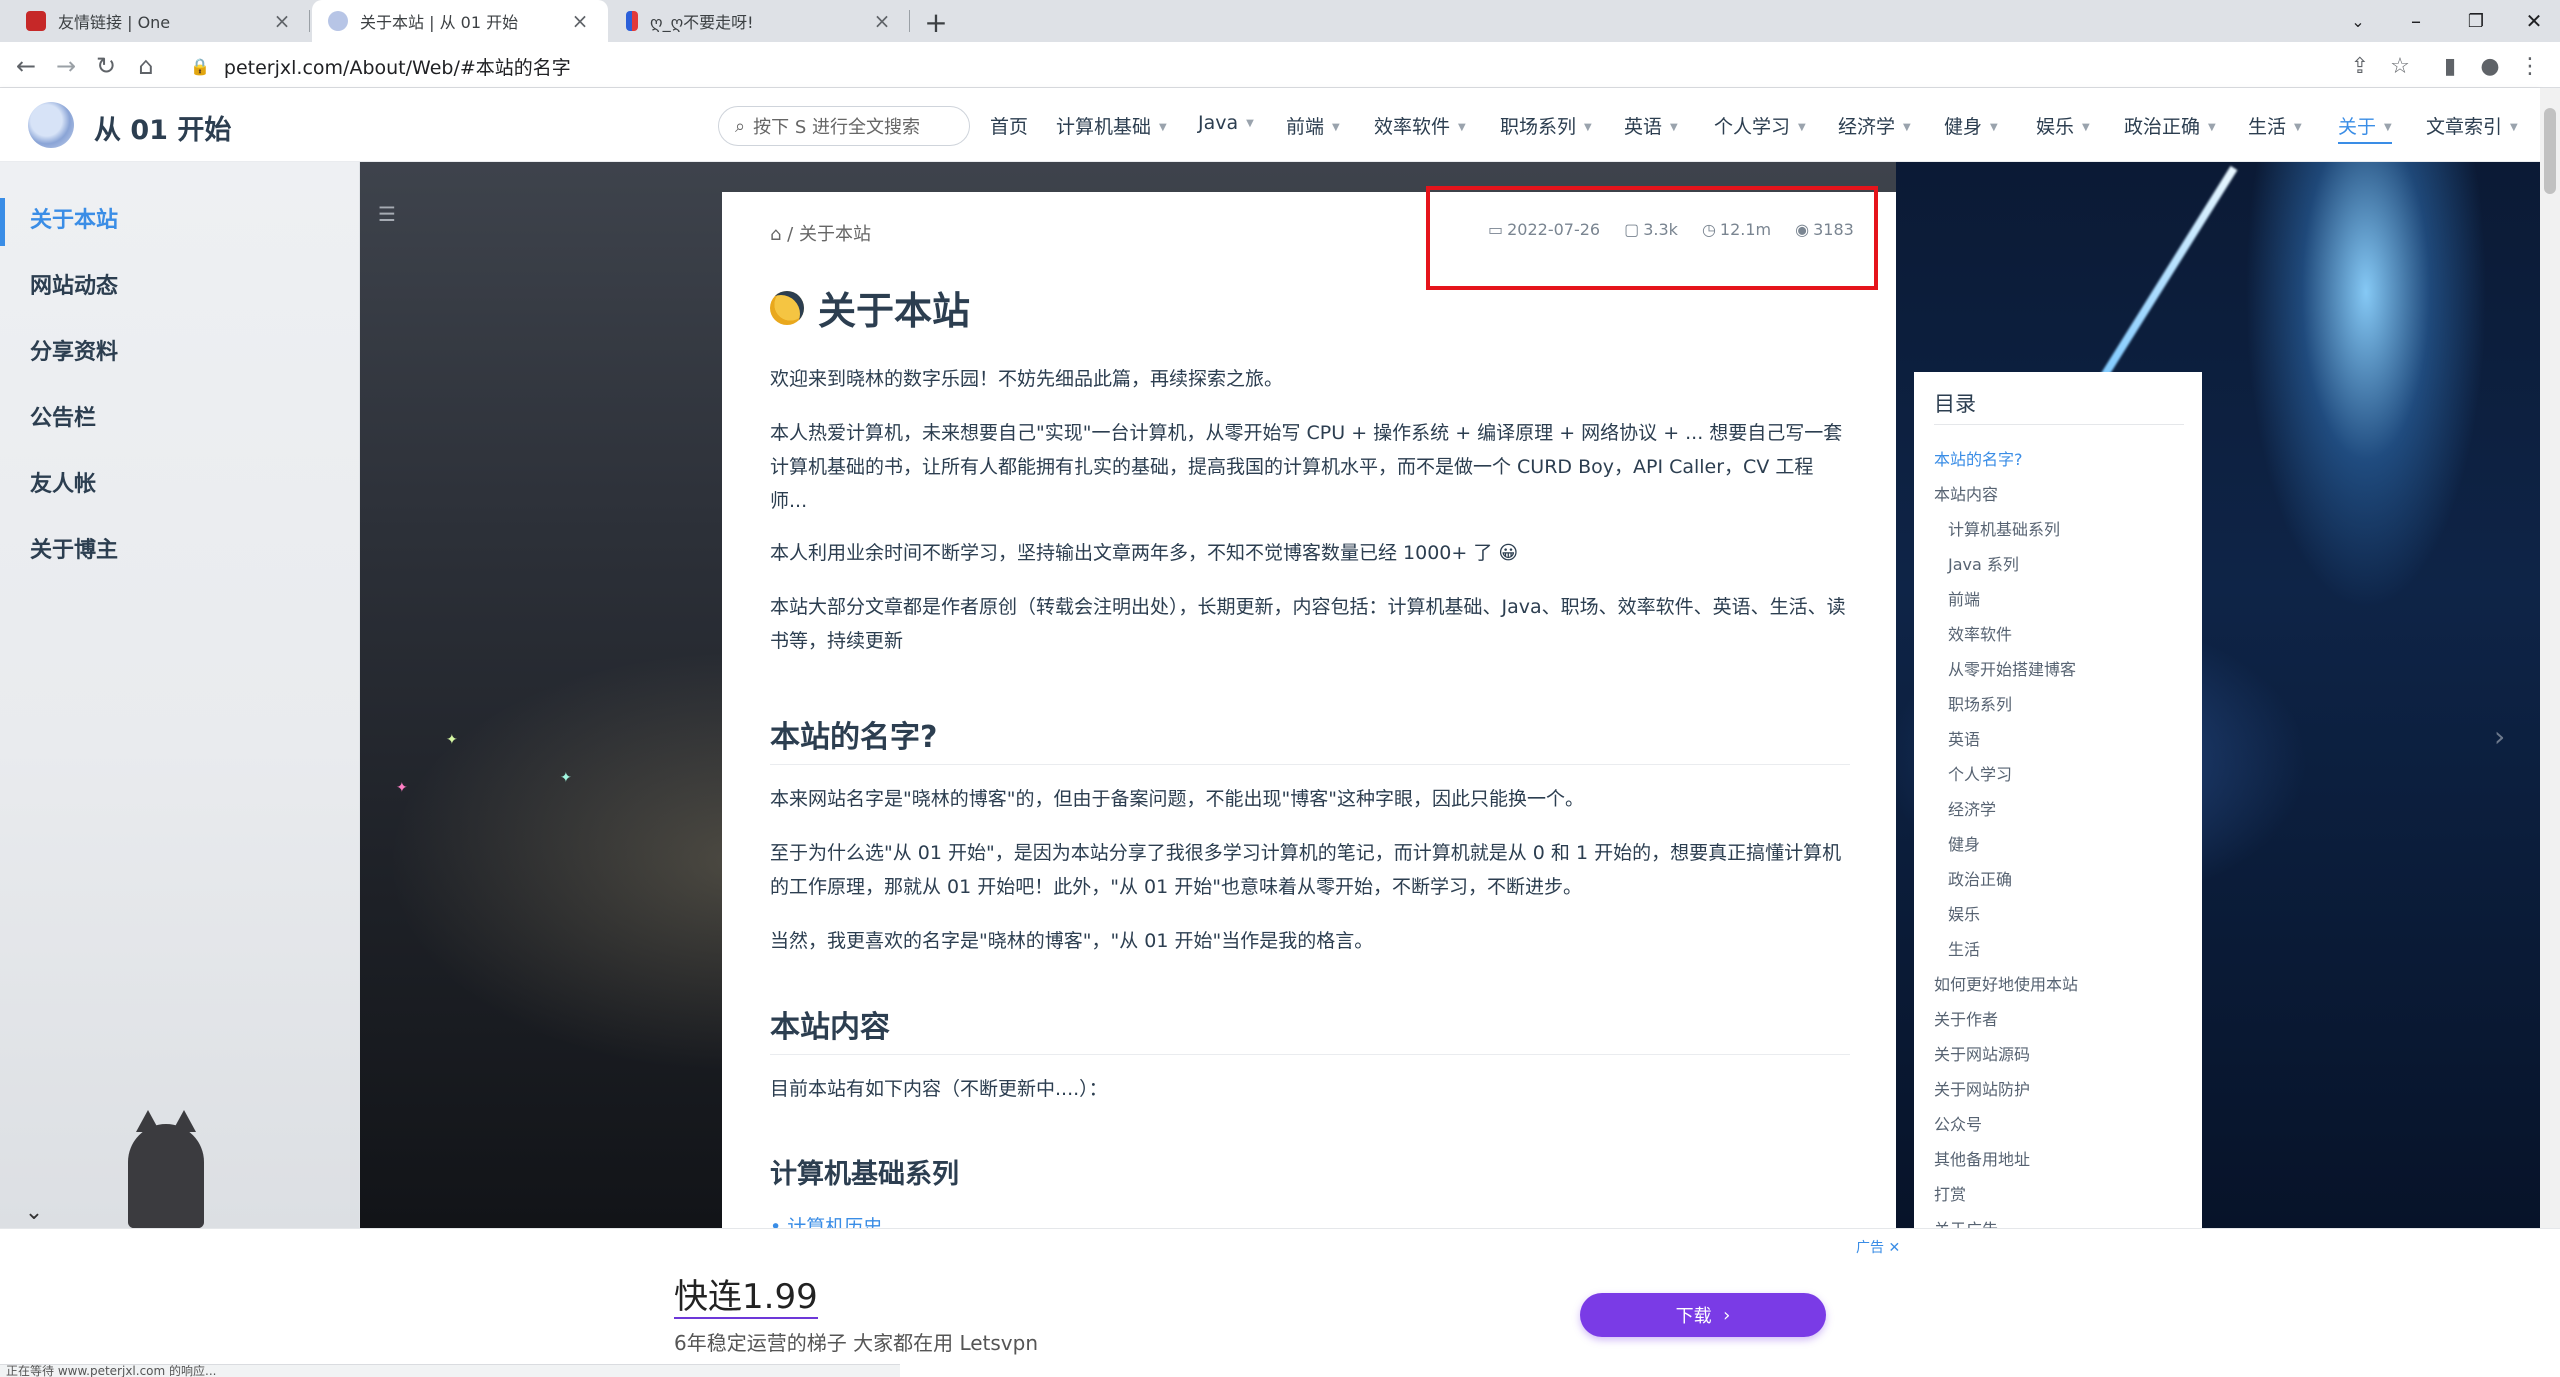  I want to click on profile-avatar-icon: ●, so click(2490, 66).